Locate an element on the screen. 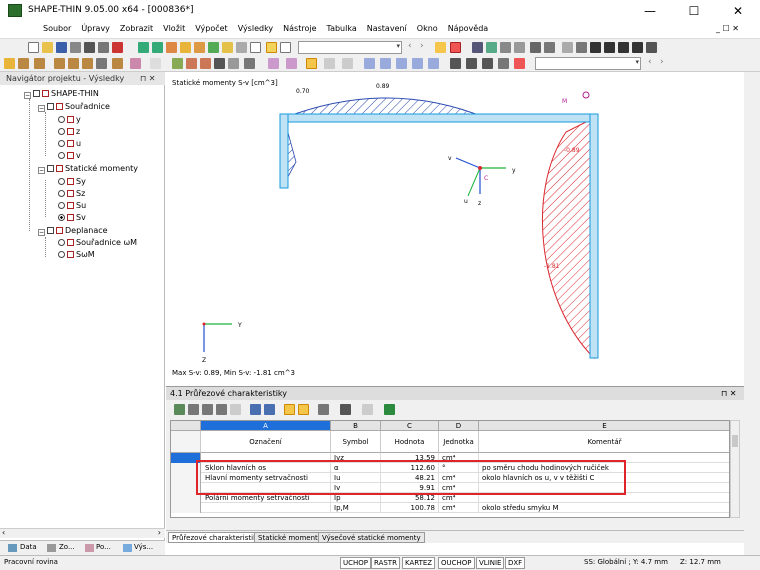 Image resolution: width=760 pixels, height=570 pixels. tab-prurezove-charakteristiky: Průřezové charakteristiky is located at coordinates (217, 537).